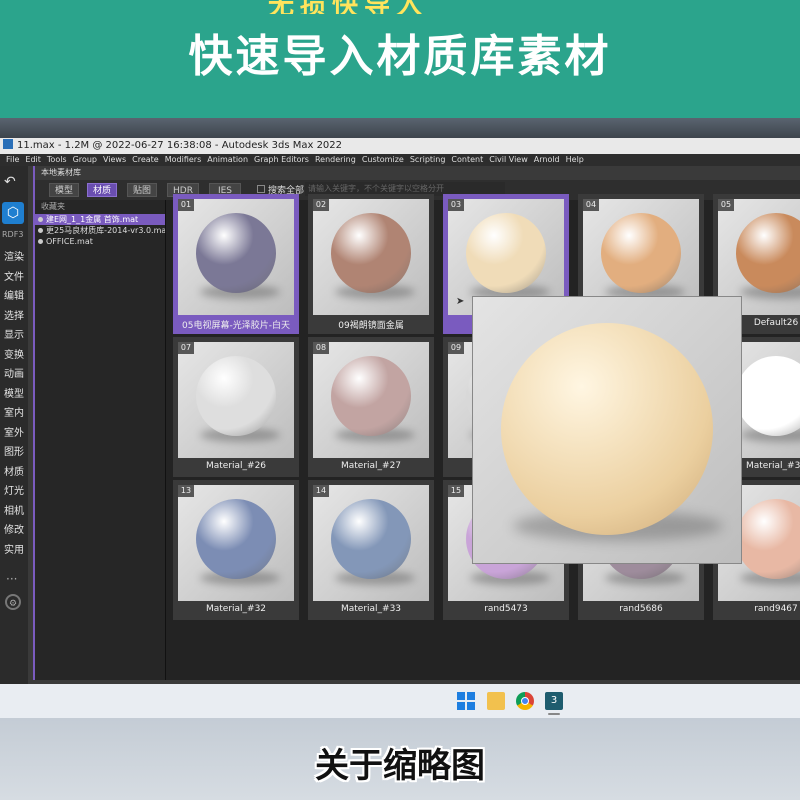 This screenshot has width=800, height=800. I want to click on menu-item: Edit, so click(33, 159).